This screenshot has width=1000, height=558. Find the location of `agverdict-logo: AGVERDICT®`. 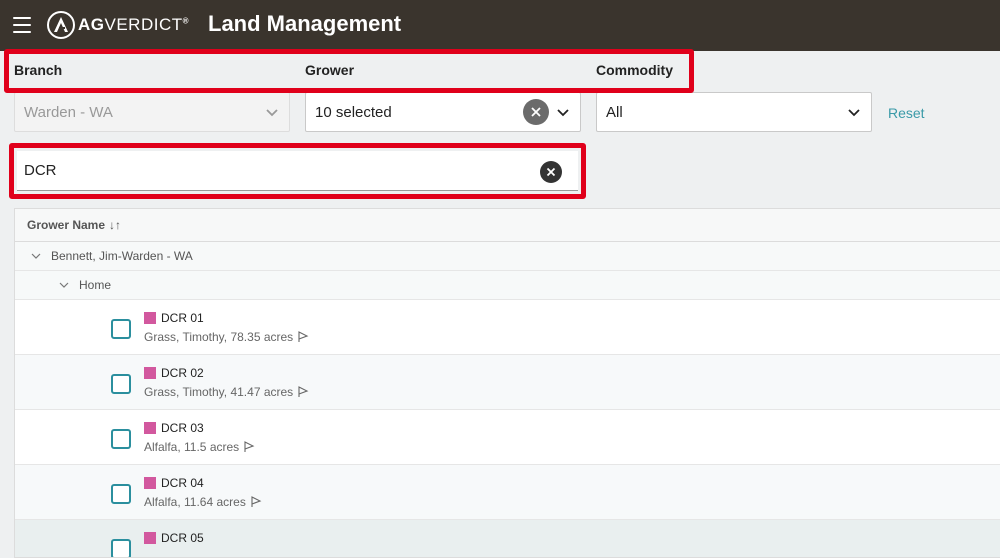

agverdict-logo: AGVERDICT® is located at coordinates (118, 25).